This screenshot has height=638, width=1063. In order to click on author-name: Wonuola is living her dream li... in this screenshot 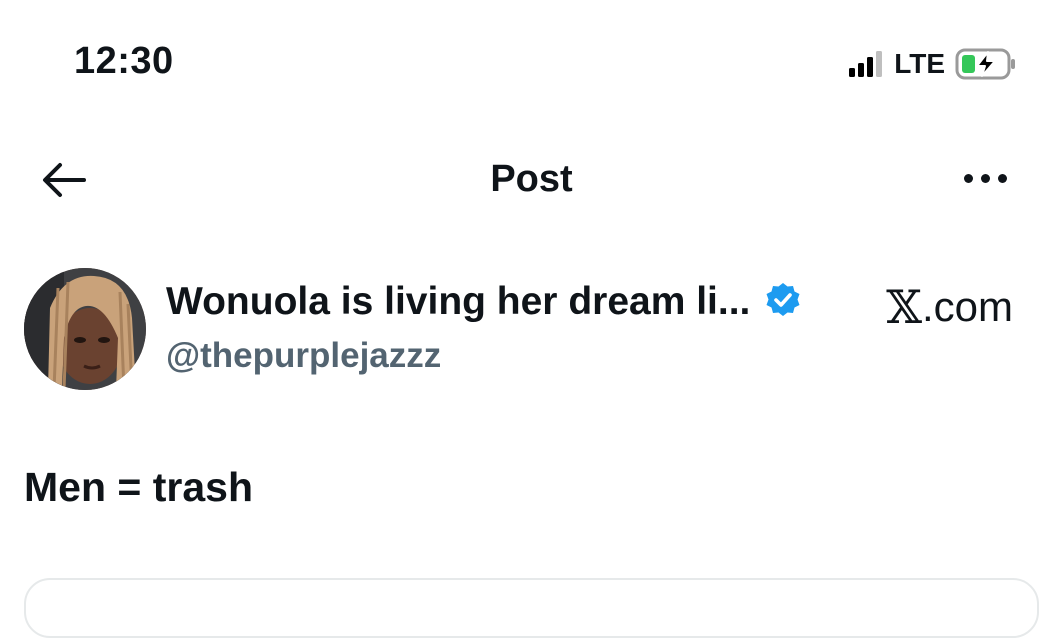, I will do `click(458, 302)`.